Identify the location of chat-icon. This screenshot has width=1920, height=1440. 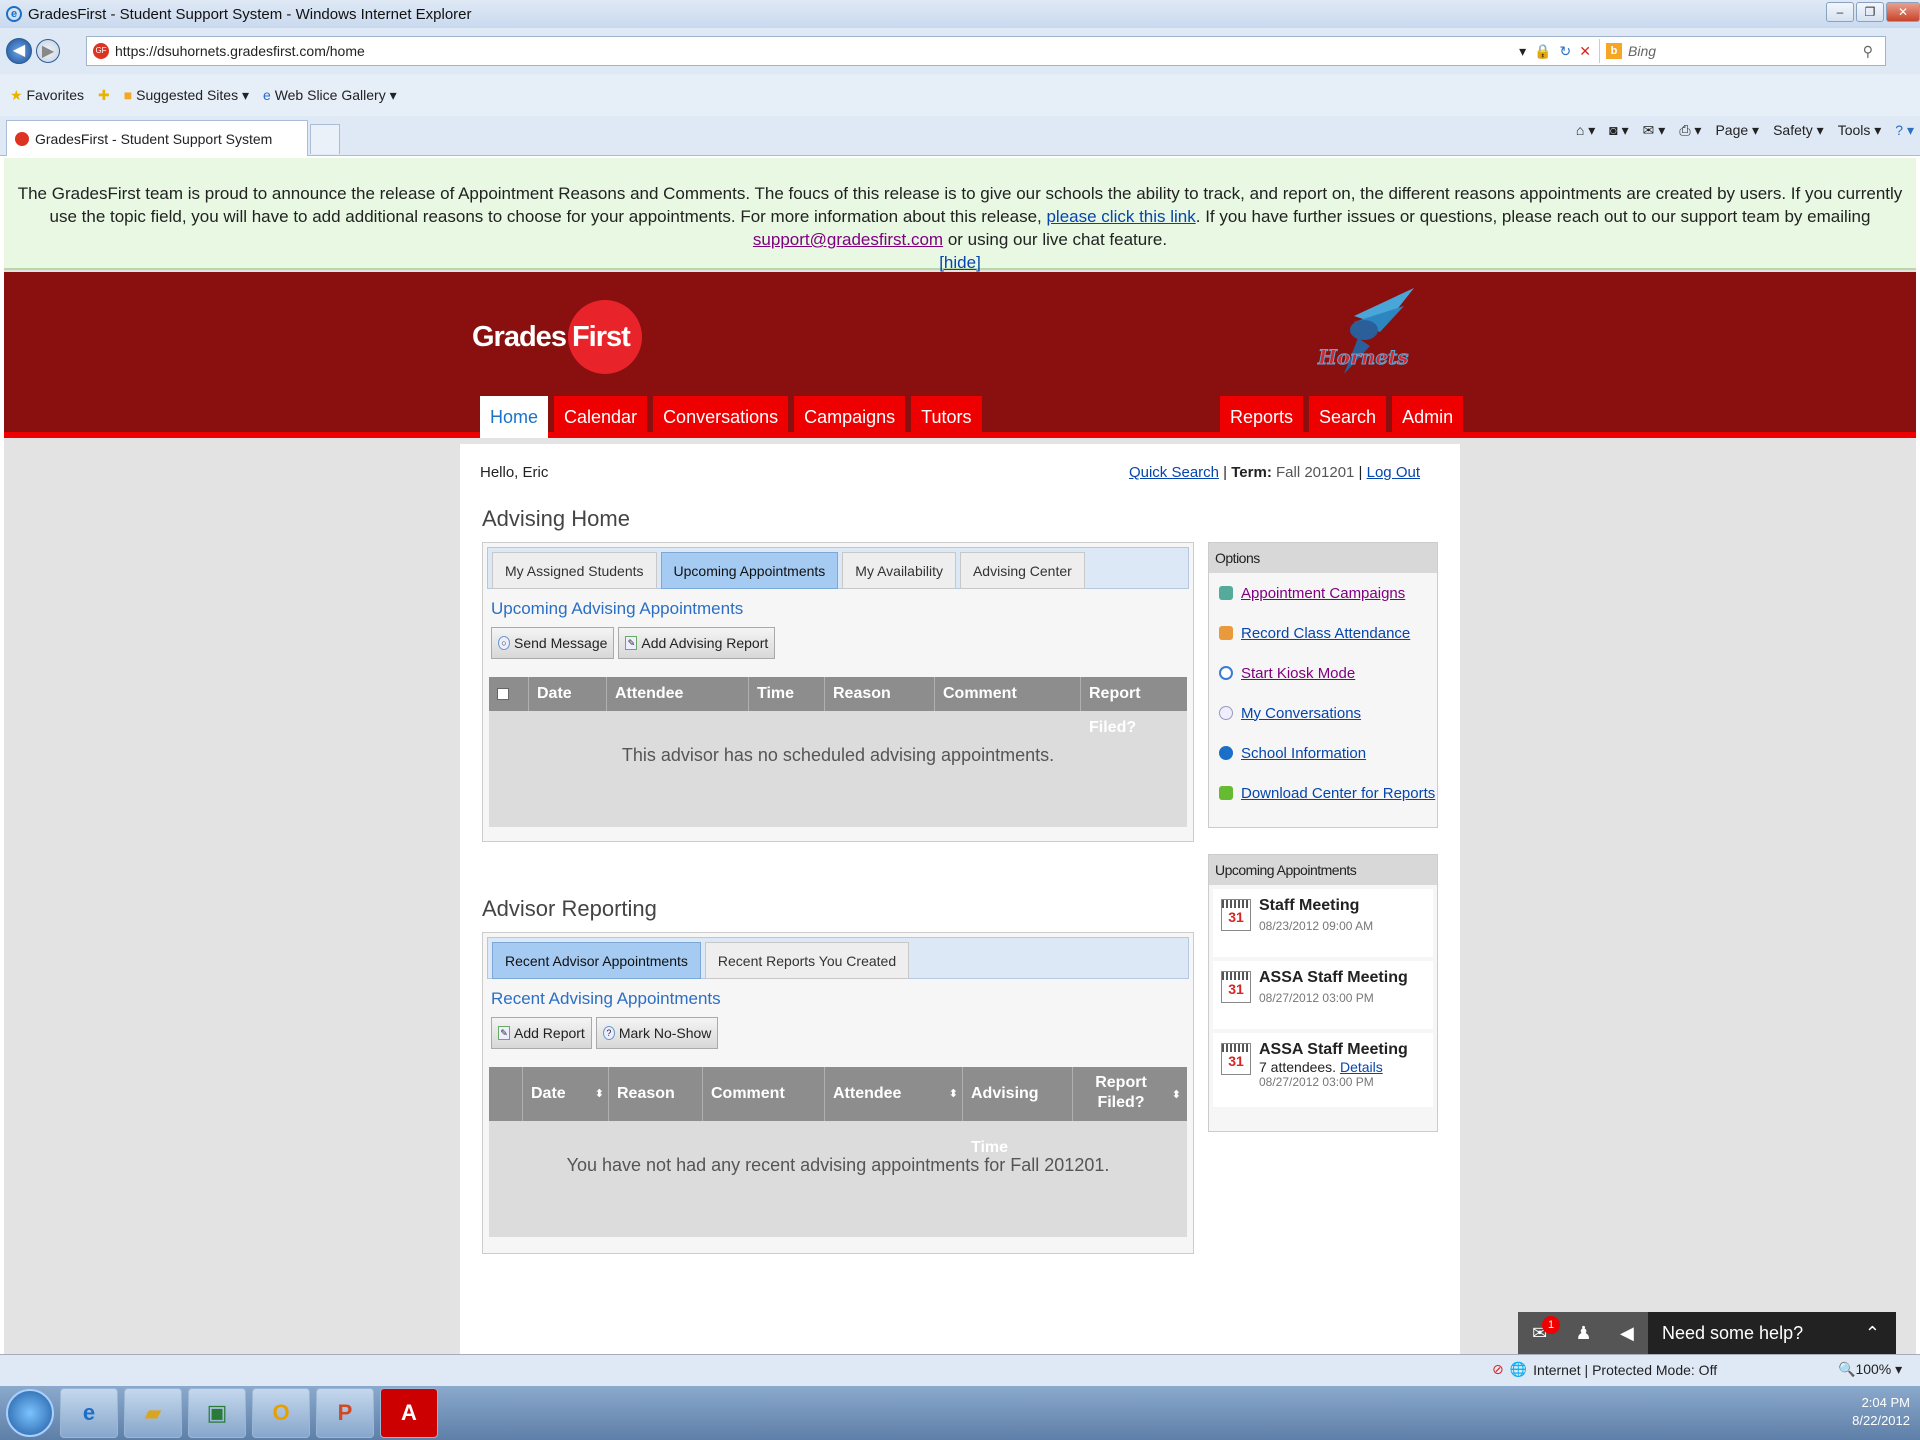
(1226, 713).